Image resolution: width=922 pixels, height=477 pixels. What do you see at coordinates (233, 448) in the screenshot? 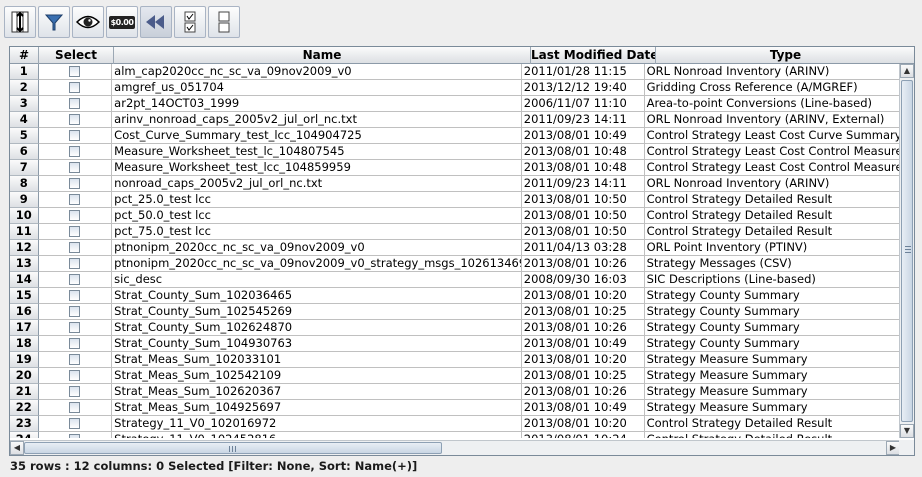
I see `horizontal-scroll-thumb` at bounding box center [233, 448].